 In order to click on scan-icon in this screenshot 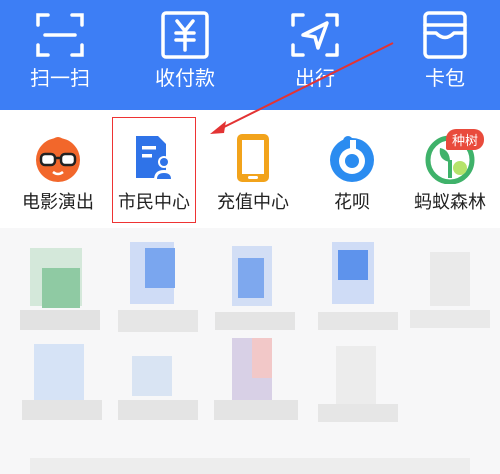, I will do `click(60, 35)`.